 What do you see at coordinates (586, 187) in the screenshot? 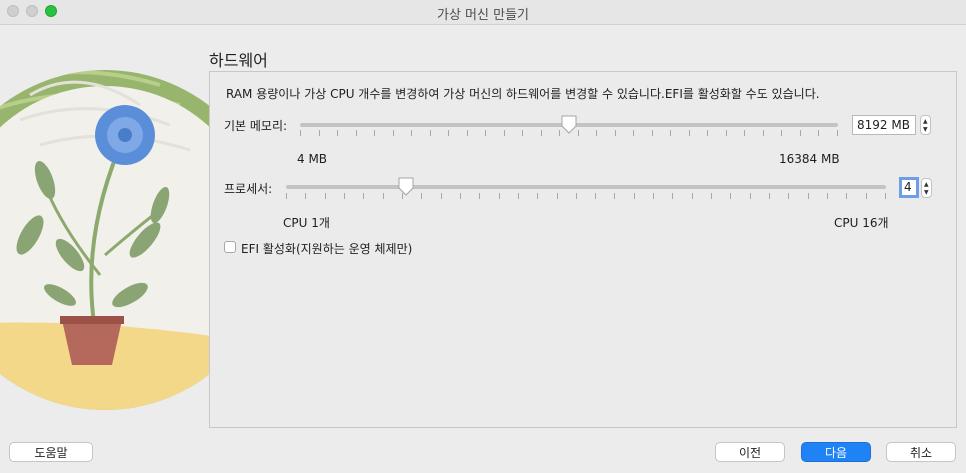
I see `processor-slider-track` at bounding box center [586, 187].